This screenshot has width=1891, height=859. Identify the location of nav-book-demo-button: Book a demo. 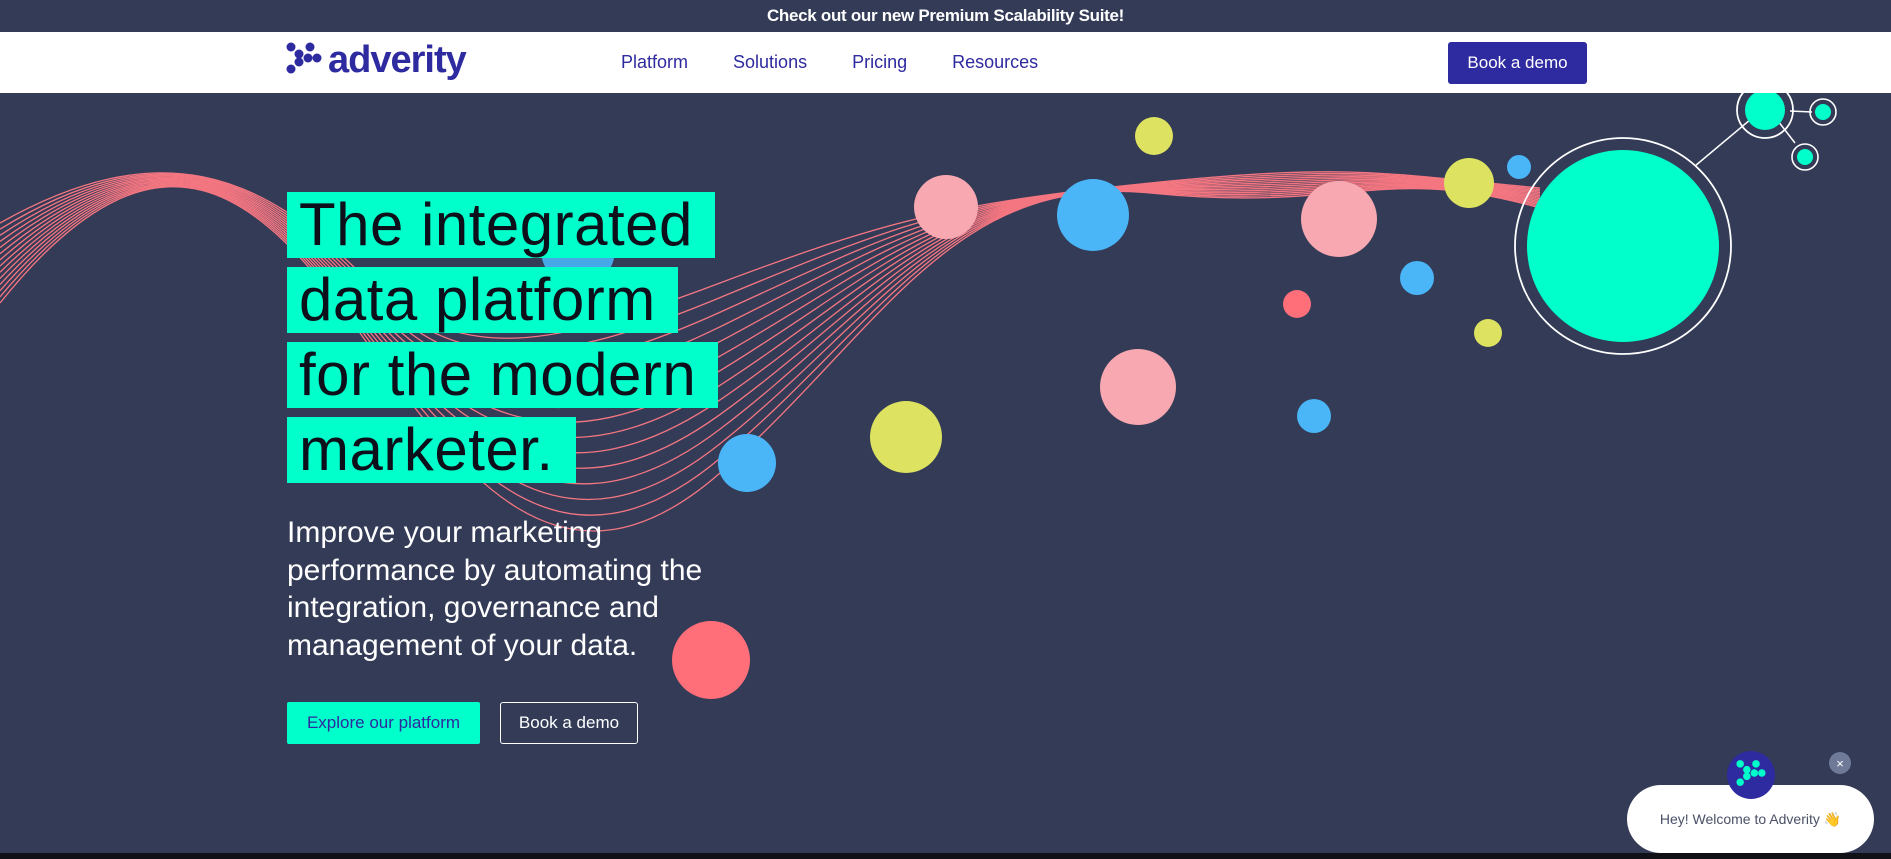
(1517, 63).